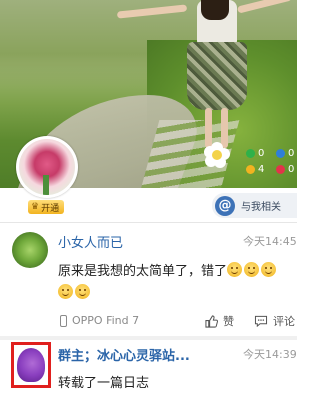  I want to click on related-to-me-button: @ 与我相关, so click(254, 205).